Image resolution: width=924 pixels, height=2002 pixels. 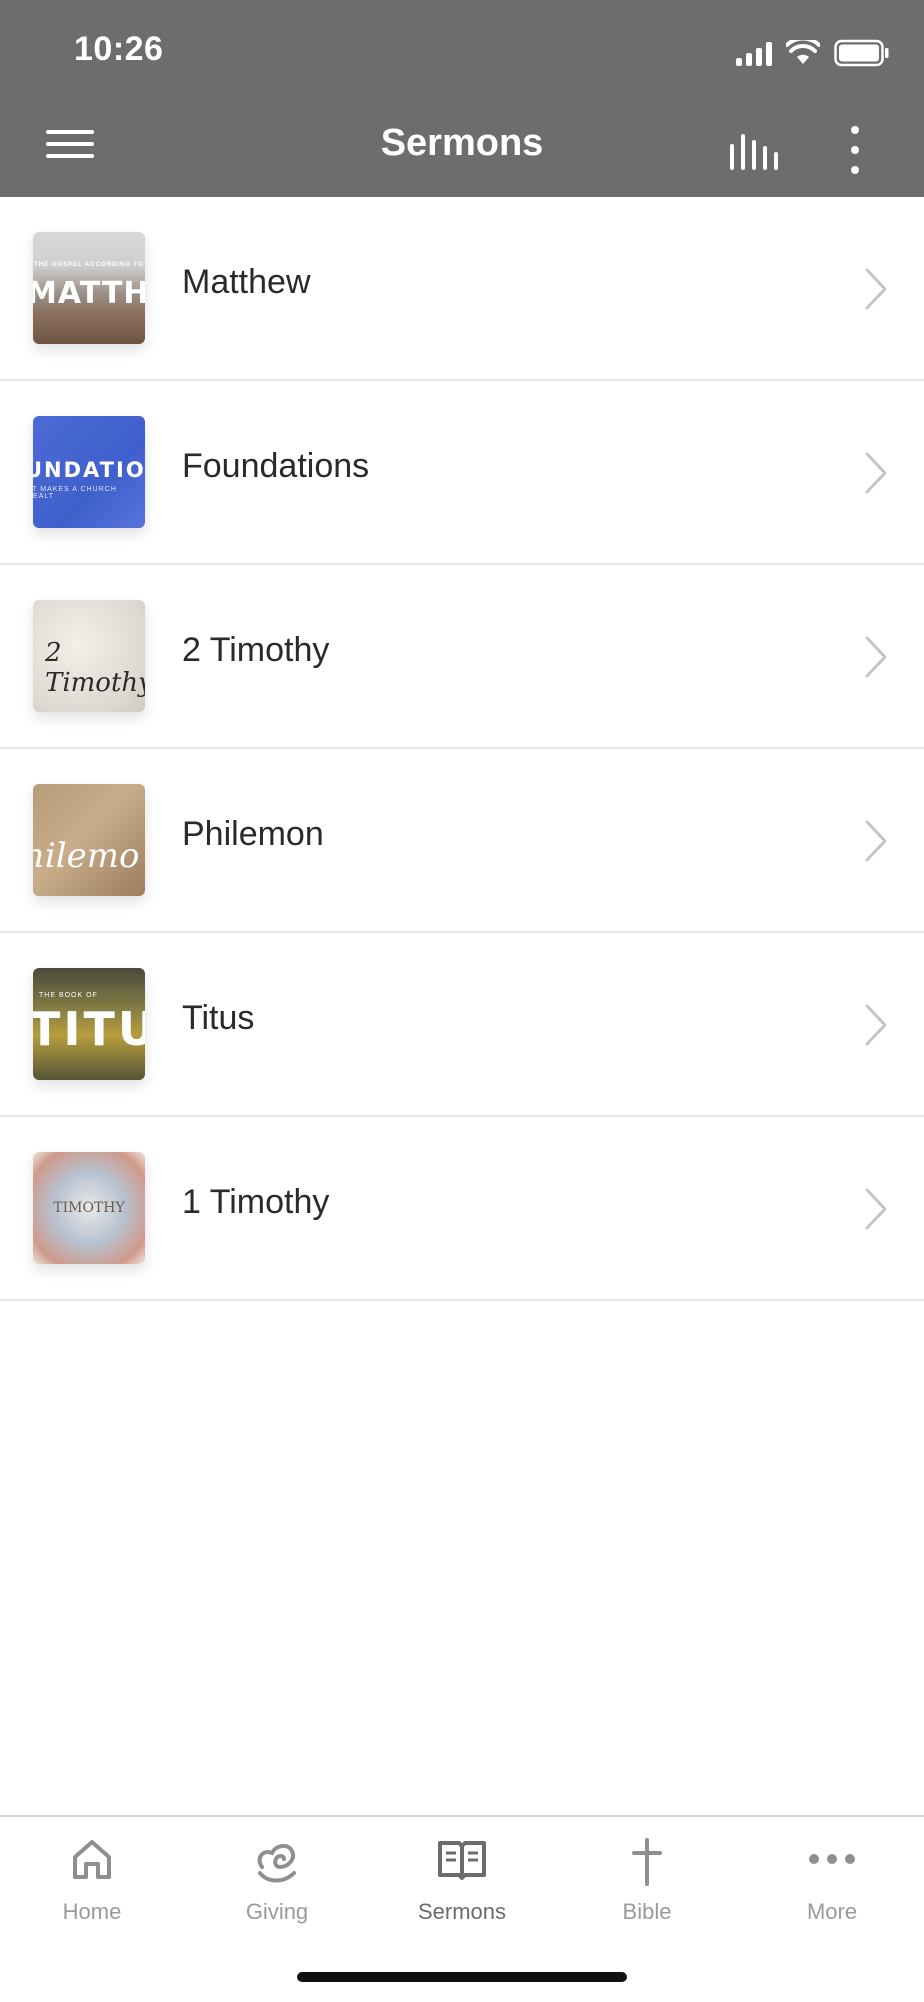 What do you see at coordinates (462, 1882) in the screenshot?
I see `tab-sermons: Sermons` at bounding box center [462, 1882].